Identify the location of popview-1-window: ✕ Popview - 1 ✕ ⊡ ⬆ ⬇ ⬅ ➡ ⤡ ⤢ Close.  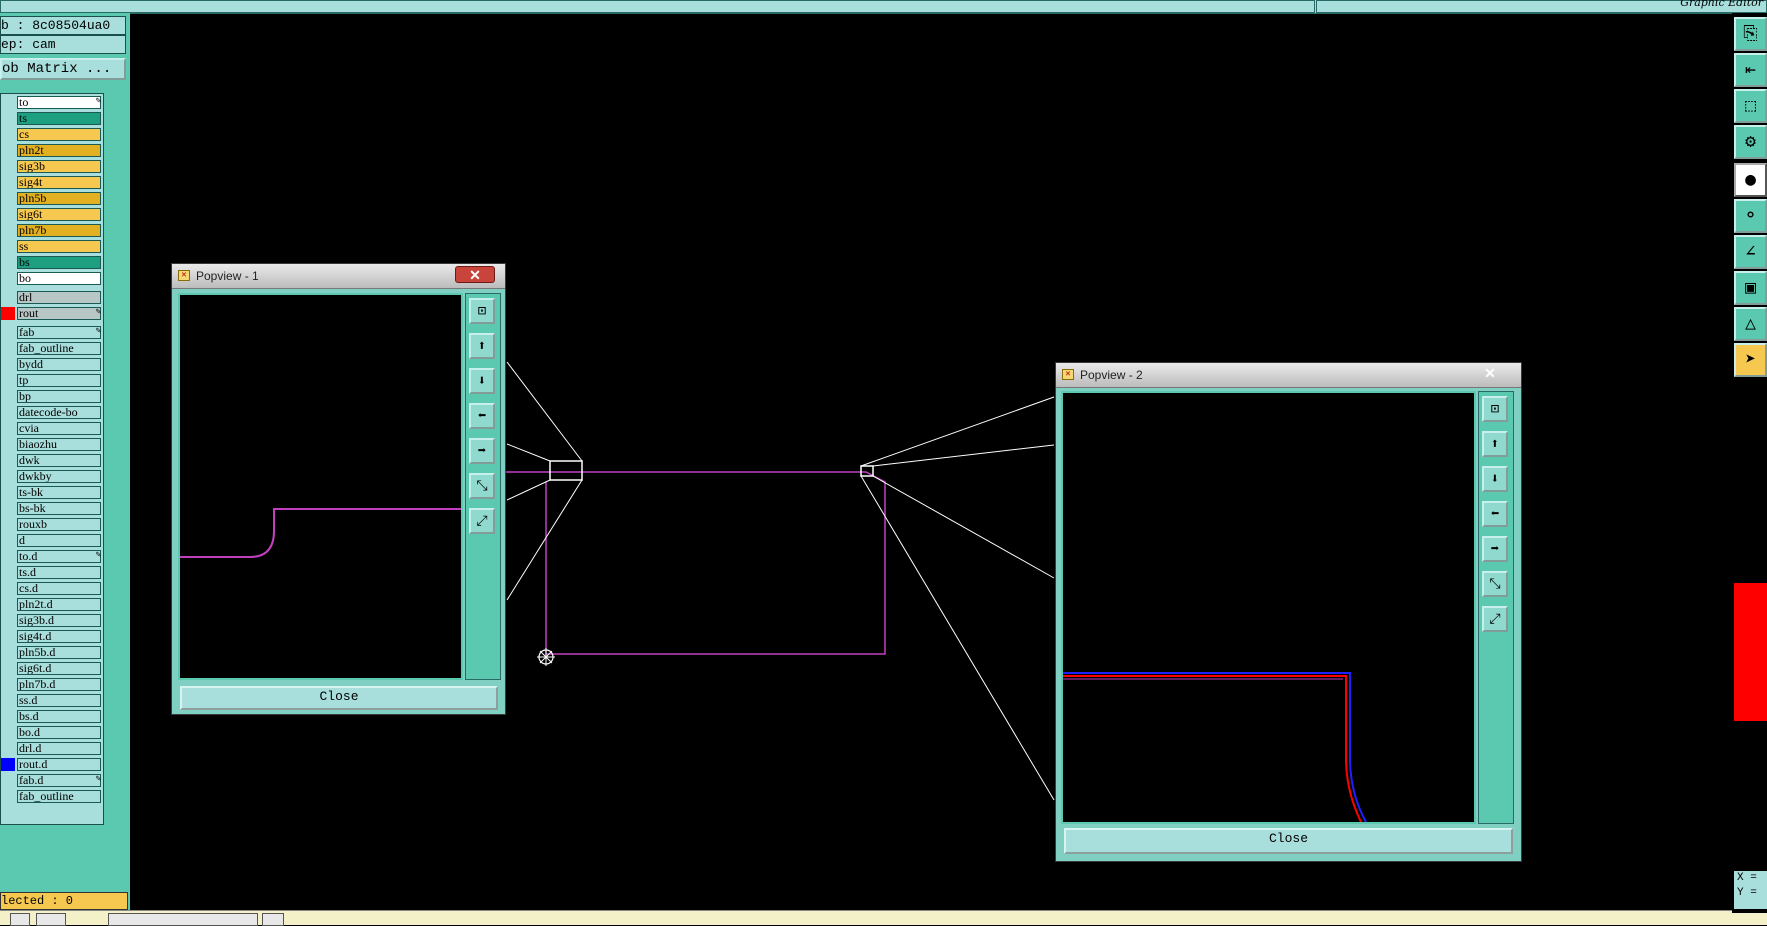
(338, 489).